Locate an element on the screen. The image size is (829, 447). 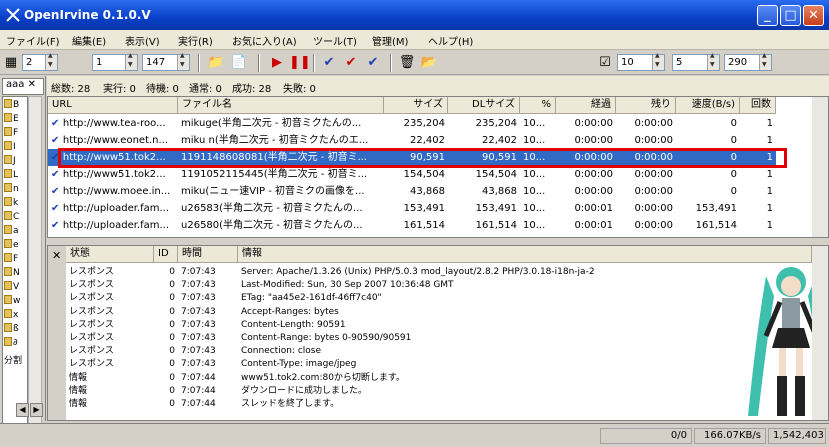
right-arrow-icon: ▶ is located at coordinates (36, 410).